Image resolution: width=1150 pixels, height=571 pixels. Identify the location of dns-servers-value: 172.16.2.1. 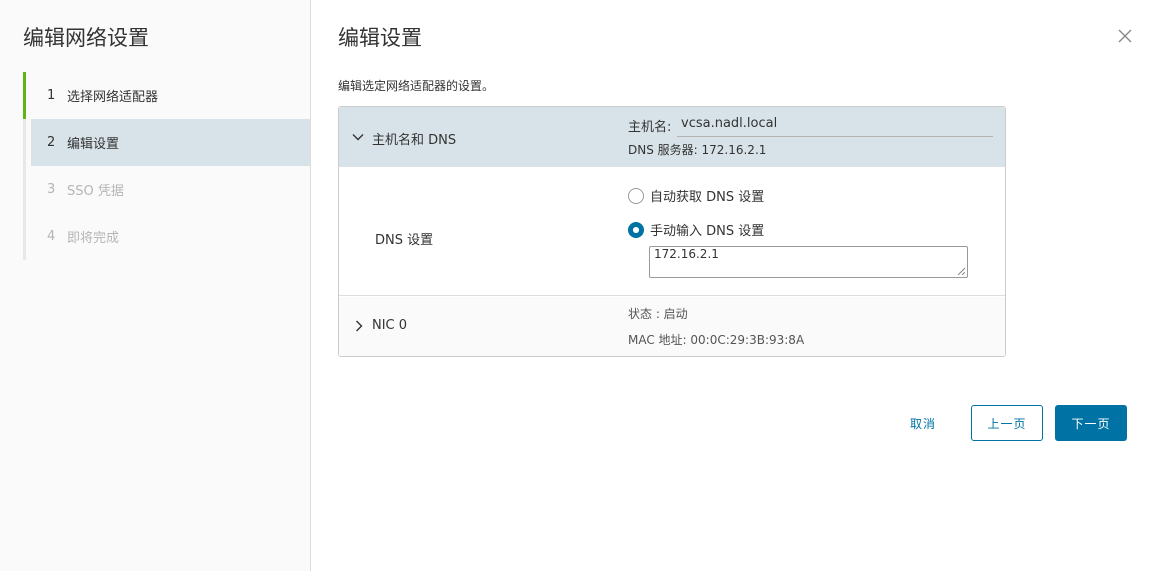
(686, 254).